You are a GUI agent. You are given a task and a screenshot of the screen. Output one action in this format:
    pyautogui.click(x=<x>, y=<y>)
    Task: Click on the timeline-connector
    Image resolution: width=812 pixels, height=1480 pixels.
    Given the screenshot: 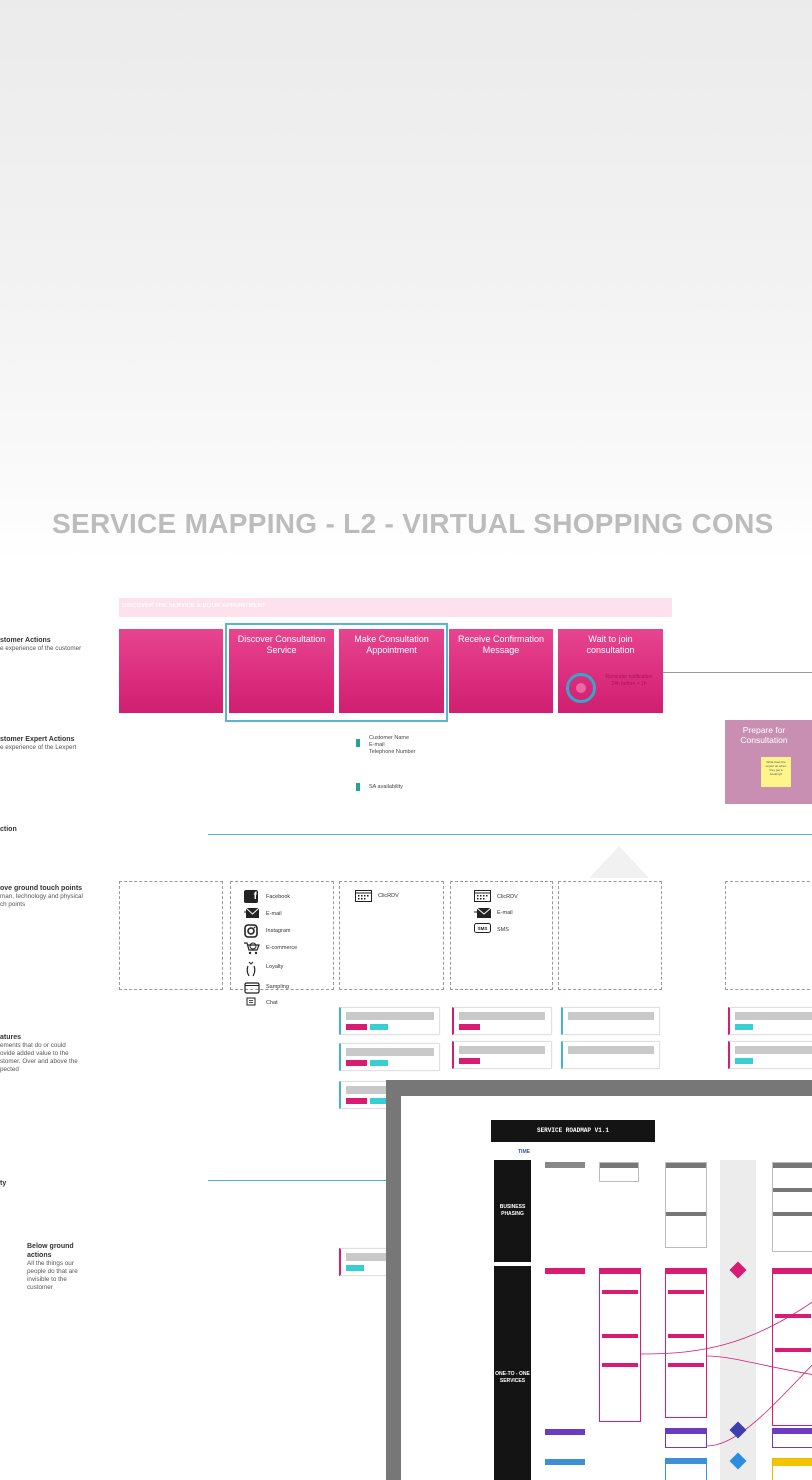 What is the action you would take?
    pyautogui.click(x=737, y=672)
    